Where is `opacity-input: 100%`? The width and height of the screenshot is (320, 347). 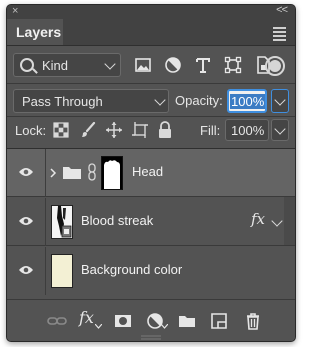 opacity-input: 100% is located at coordinates (247, 101).